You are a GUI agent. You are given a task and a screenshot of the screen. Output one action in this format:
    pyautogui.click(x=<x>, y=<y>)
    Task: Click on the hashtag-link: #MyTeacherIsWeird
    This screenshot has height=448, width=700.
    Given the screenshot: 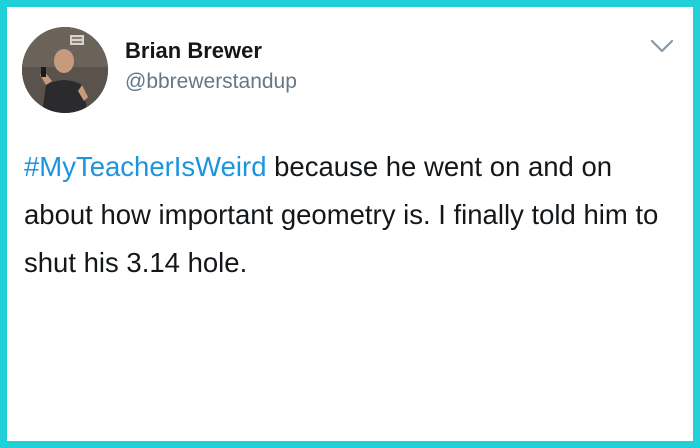 What is the action you would take?
    pyautogui.click(x=145, y=166)
    